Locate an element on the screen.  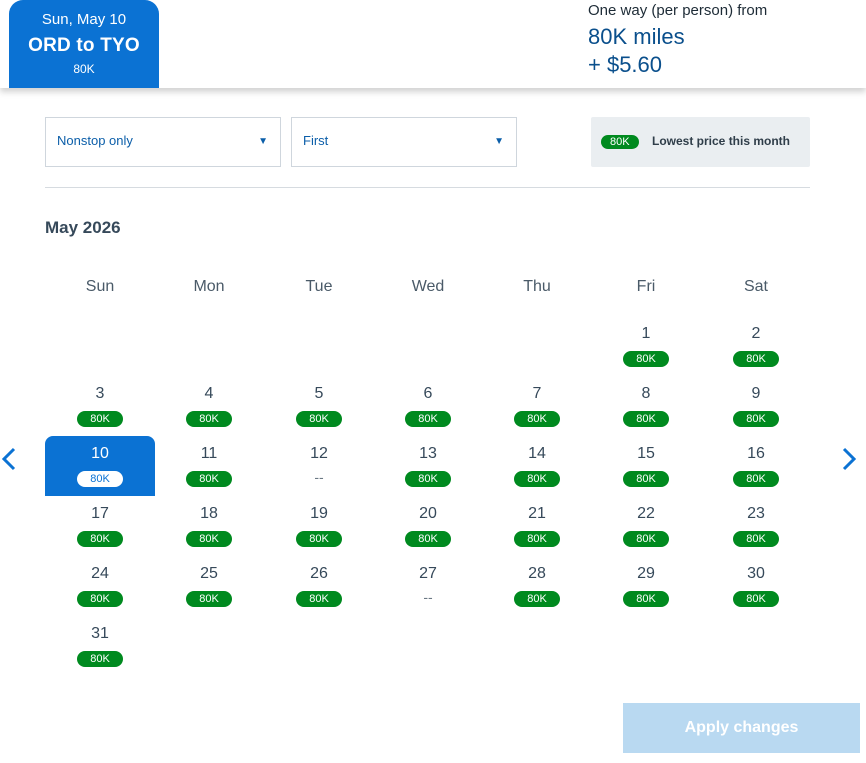
calendar-day-cell: 30 80K is located at coordinates (756, 586).